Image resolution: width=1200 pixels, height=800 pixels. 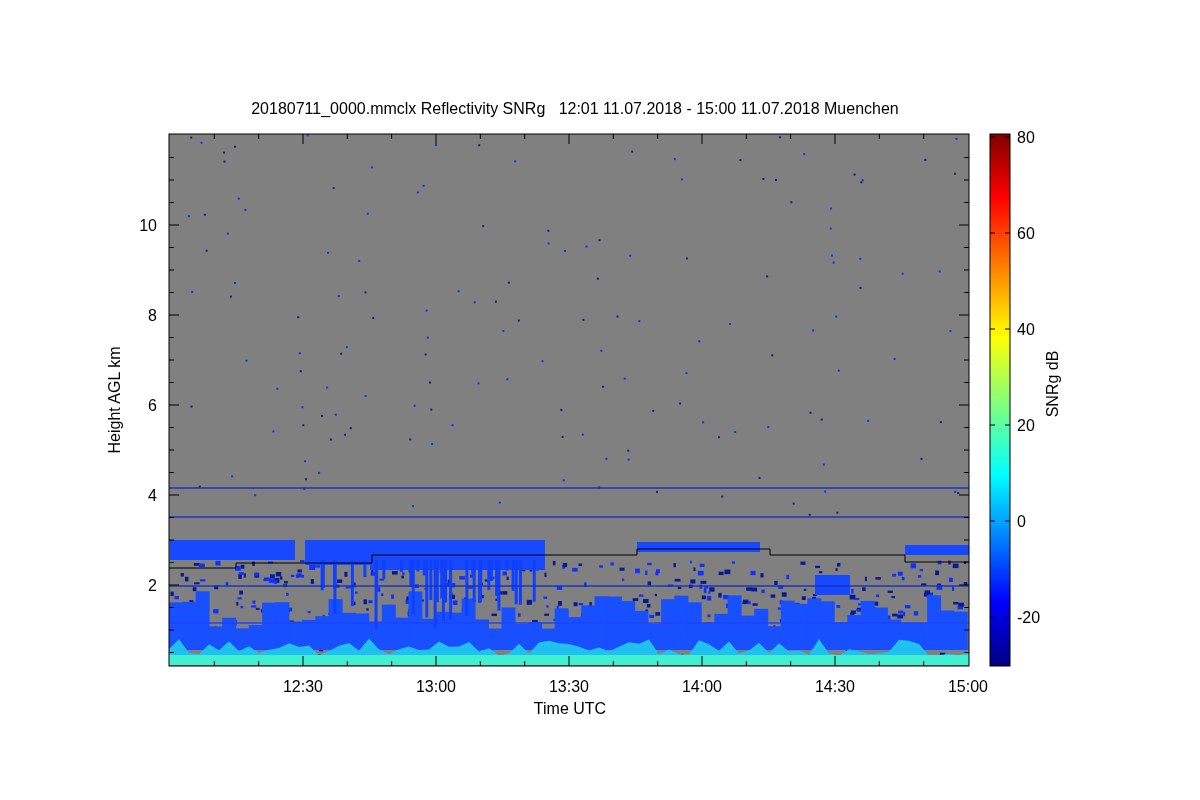 What do you see at coordinates (968, 686) in the screenshot?
I see `x-tick-label: 15:00` at bounding box center [968, 686].